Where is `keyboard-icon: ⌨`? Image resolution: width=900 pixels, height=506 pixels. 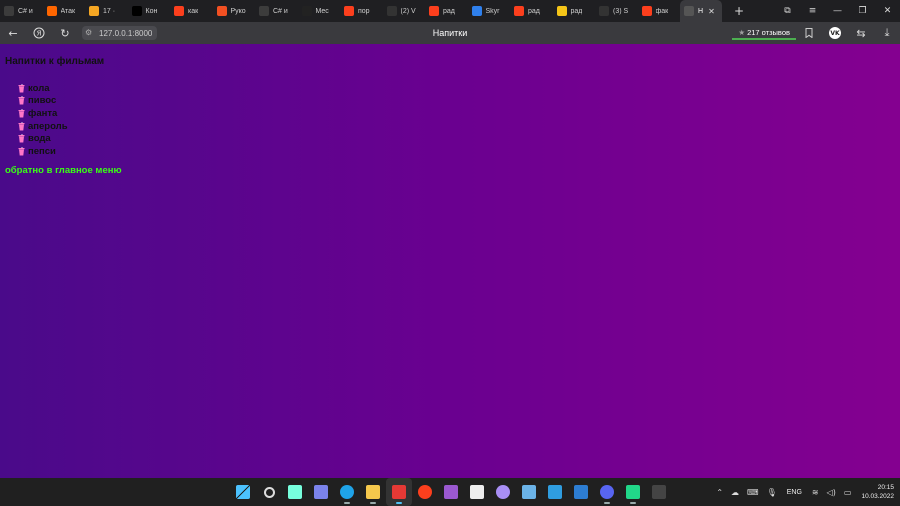
keyboard-icon: ⌨ is located at coordinates (753, 492).